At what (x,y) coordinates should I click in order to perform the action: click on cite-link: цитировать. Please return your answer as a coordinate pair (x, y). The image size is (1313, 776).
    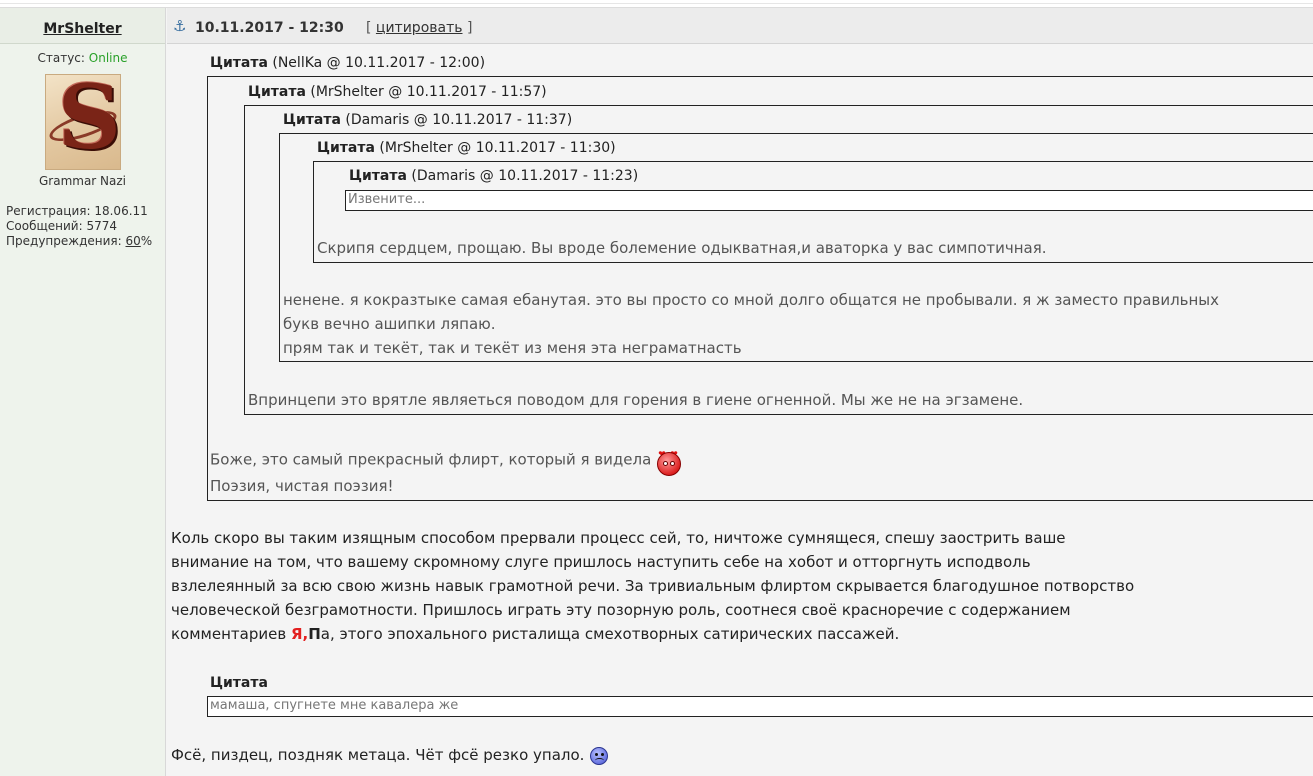
    Looking at the image, I should click on (419, 28).